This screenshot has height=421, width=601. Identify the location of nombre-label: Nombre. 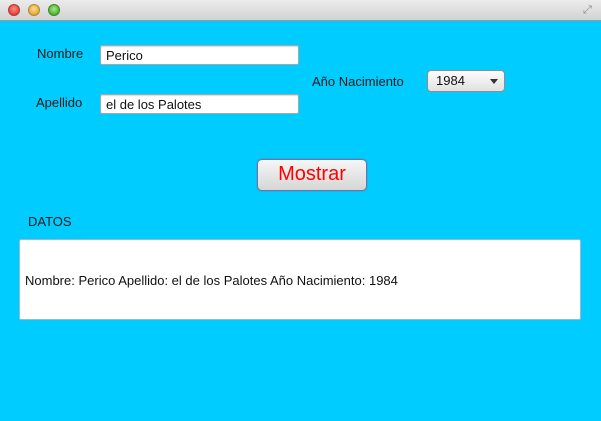
(60, 53).